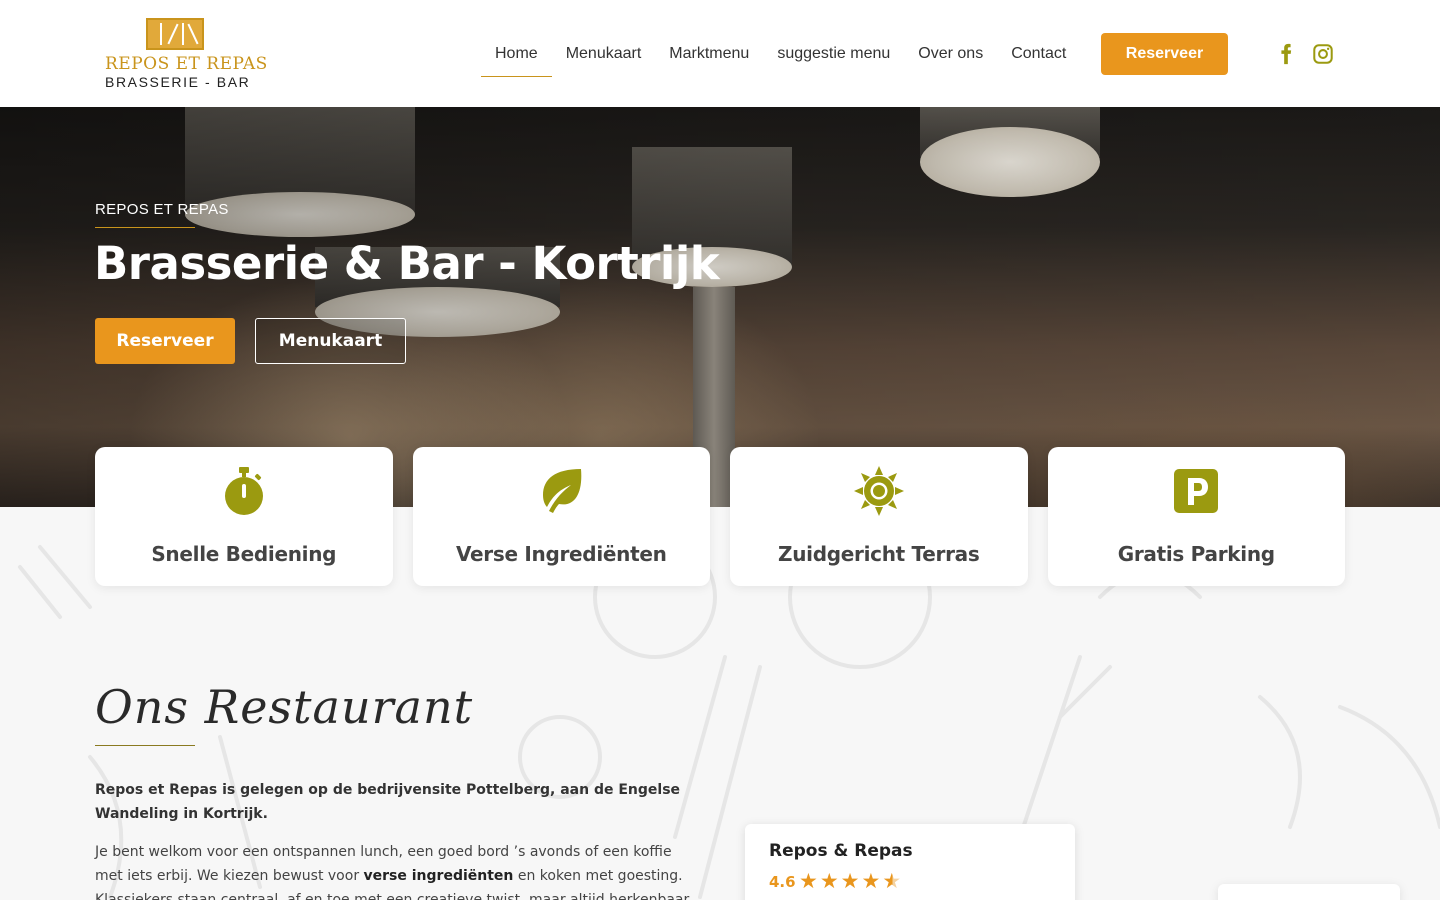  What do you see at coordinates (162, 209) in the screenshot?
I see `hero-kicker: REPOS ET REPAS` at bounding box center [162, 209].